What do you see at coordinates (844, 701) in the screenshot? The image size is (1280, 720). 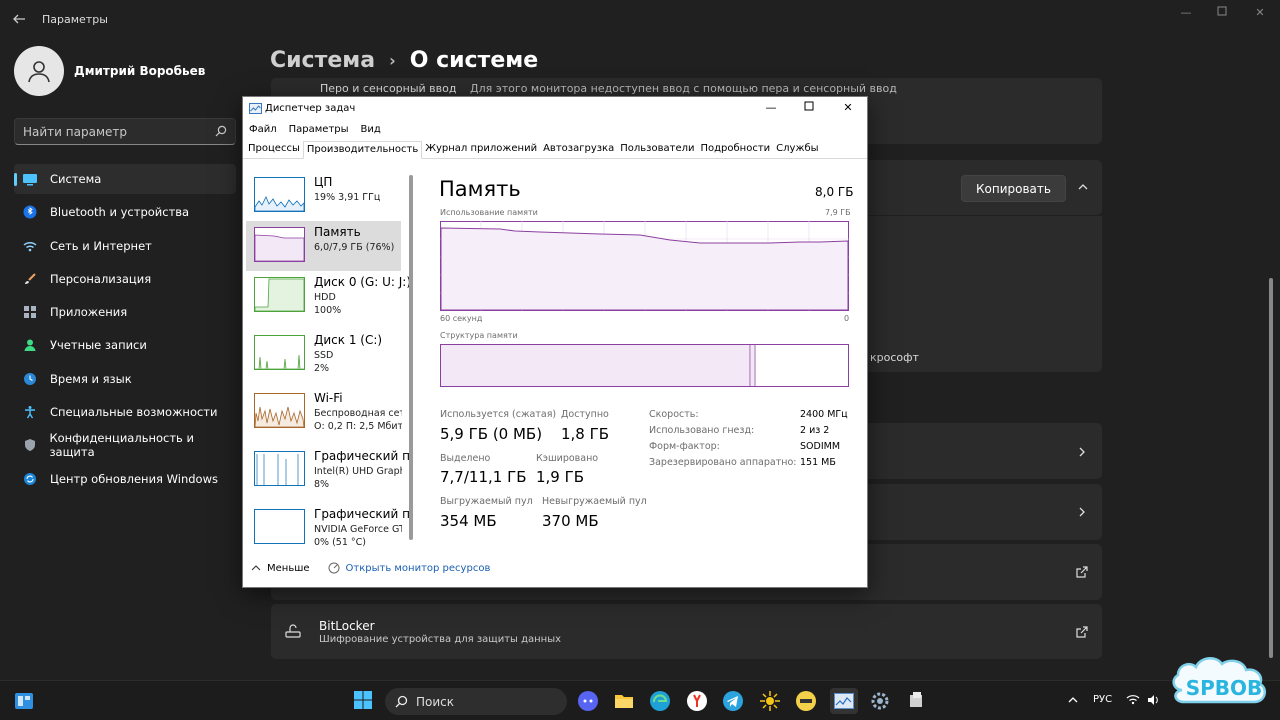 I see `task-manager-taskbar-button` at bounding box center [844, 701].